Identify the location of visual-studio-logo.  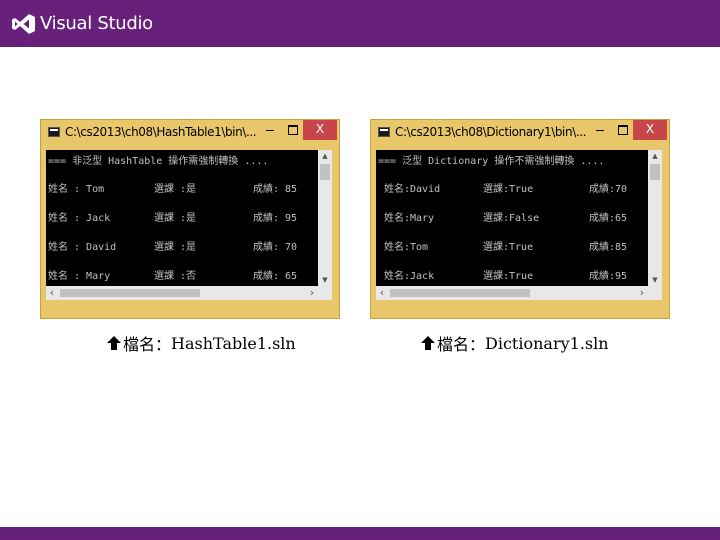
(23, 23).